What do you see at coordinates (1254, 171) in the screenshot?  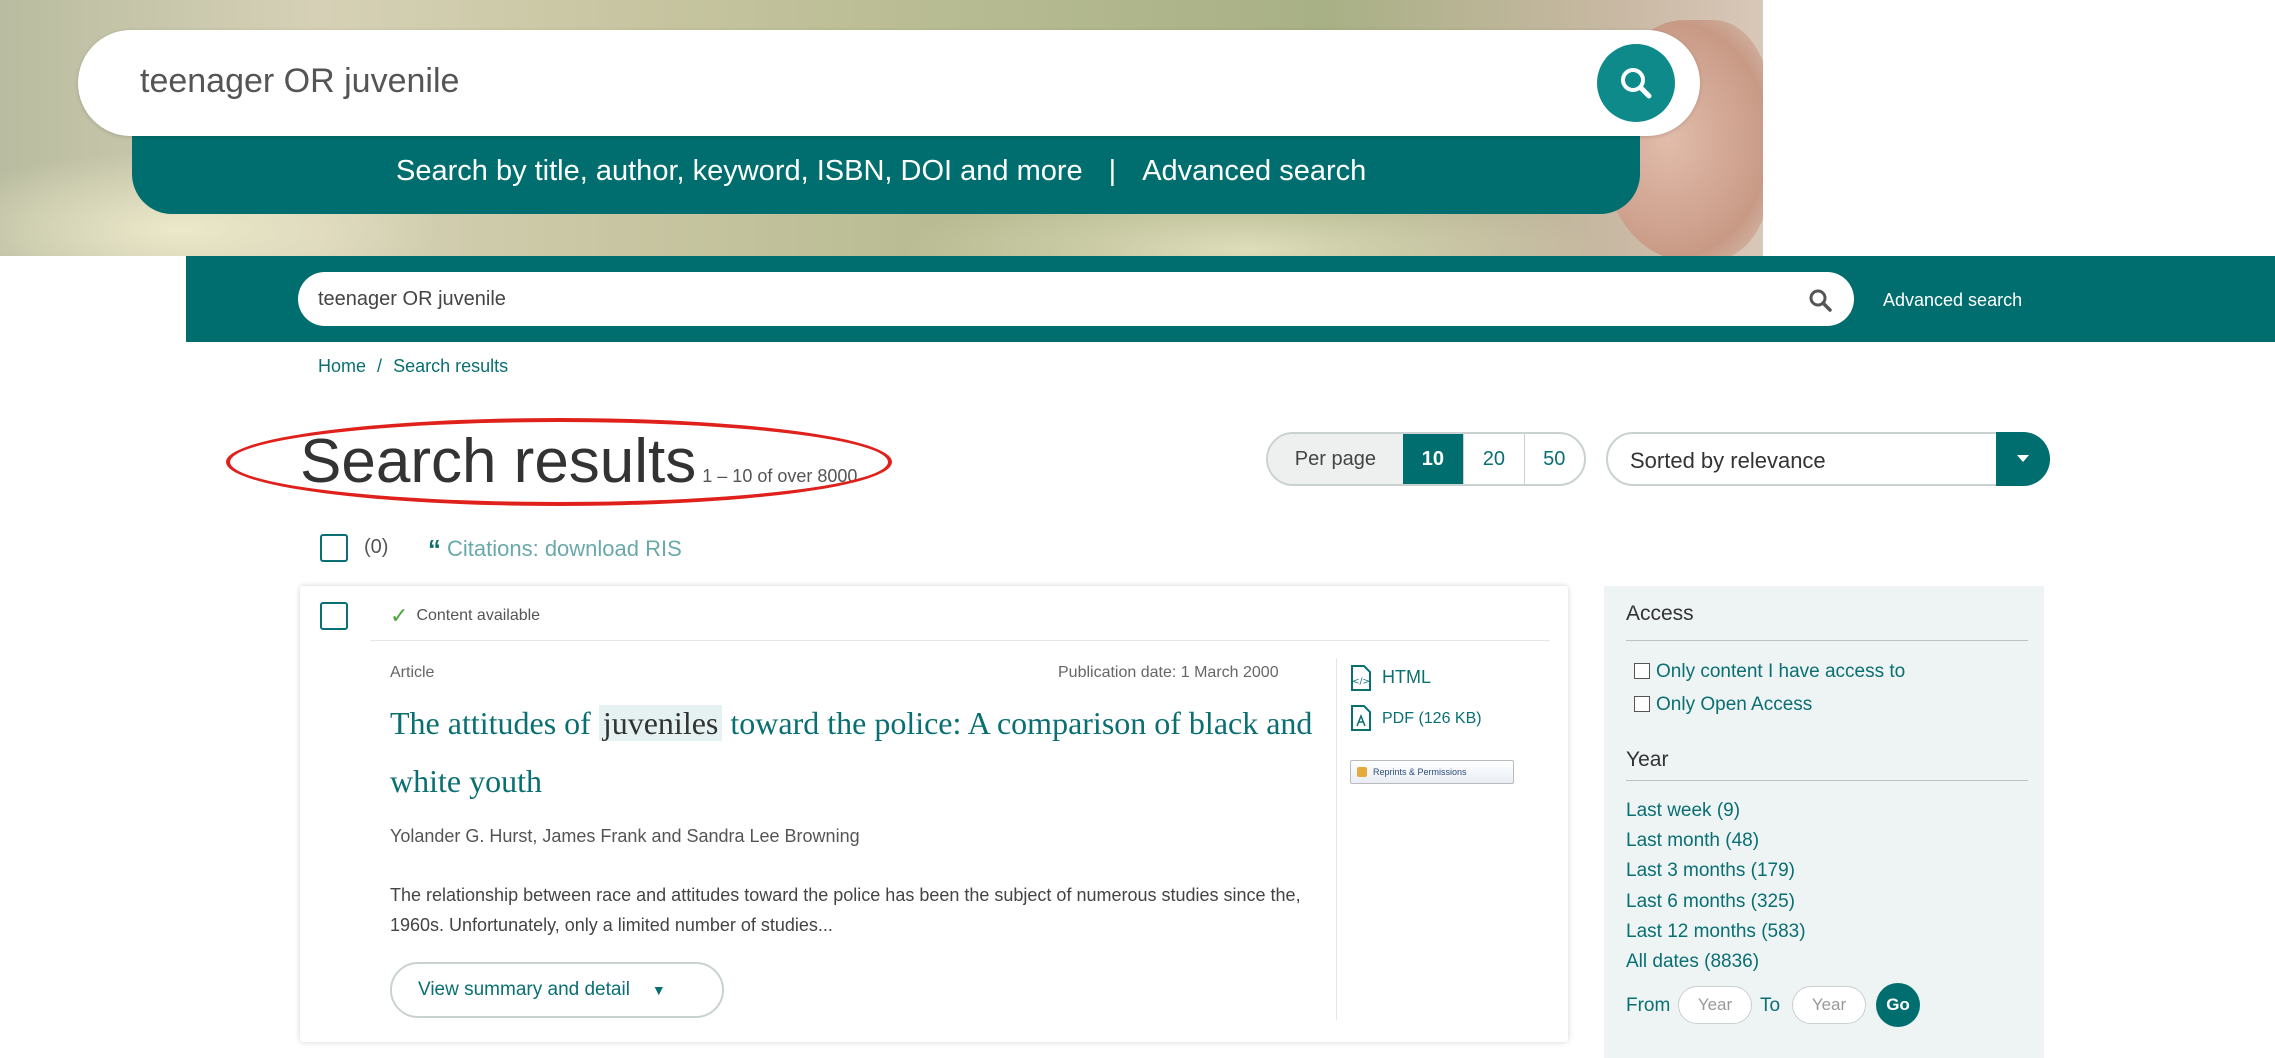 I see `hero-advanced-search-link: Advanced search` at bounding box center [1254, 171].